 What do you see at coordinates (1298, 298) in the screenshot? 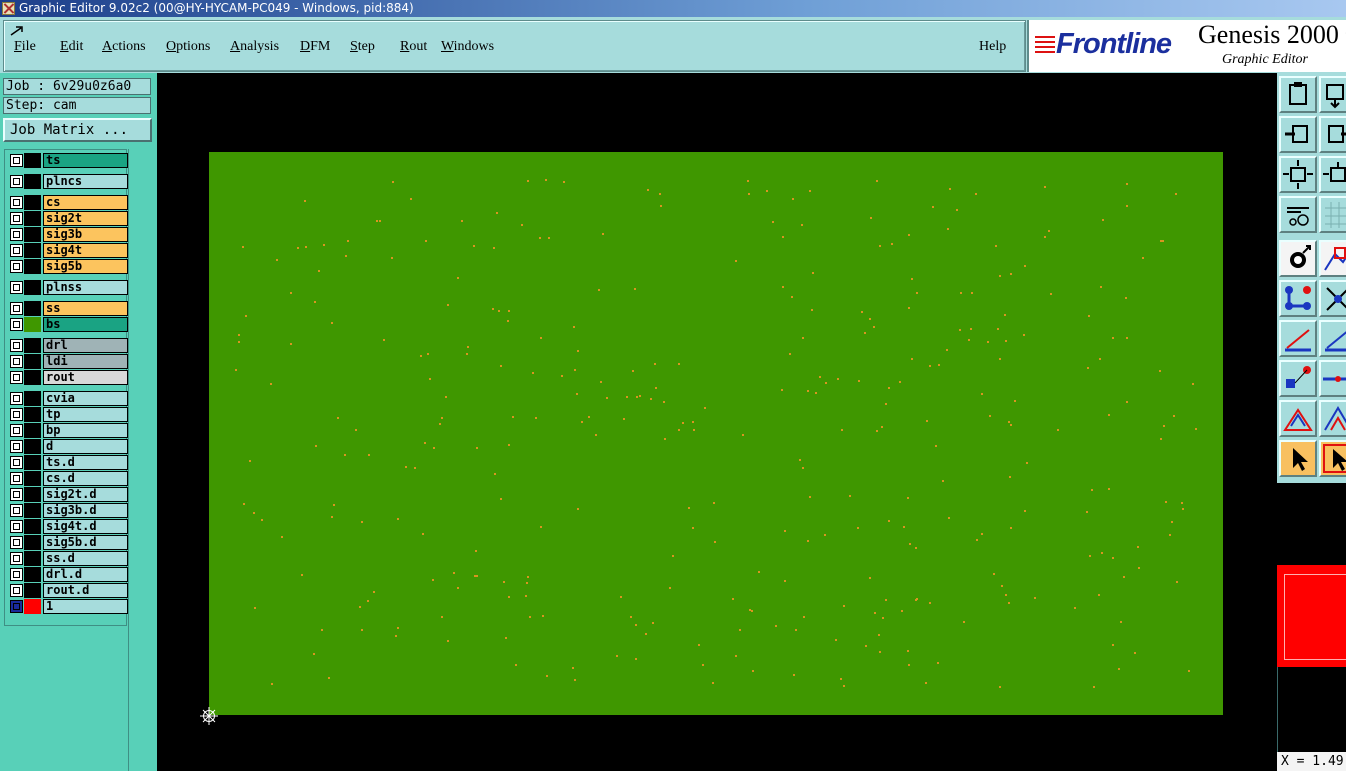
I see `net-button` at bounding box center [1298, 298].